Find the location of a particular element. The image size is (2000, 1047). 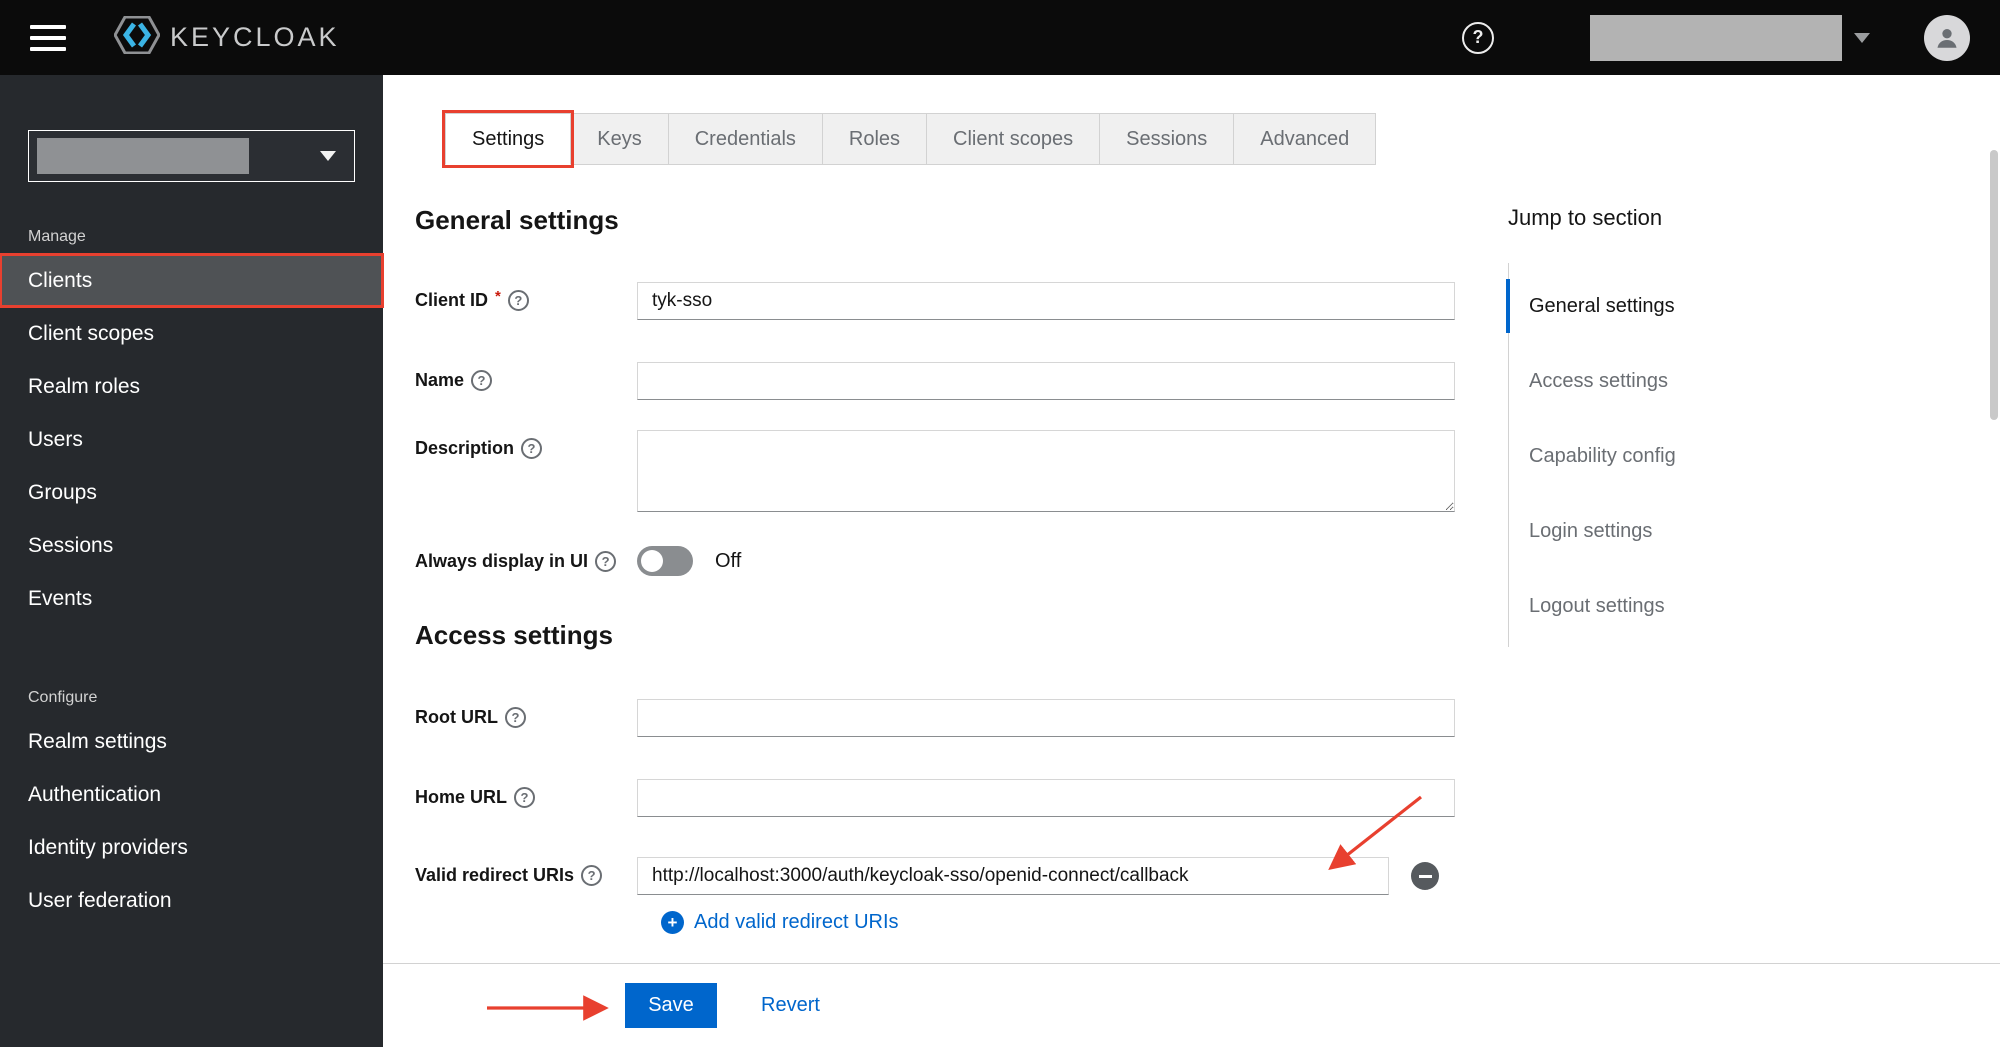

sidebar-item-sessions: Sessions is located at coordinates (191, 545).